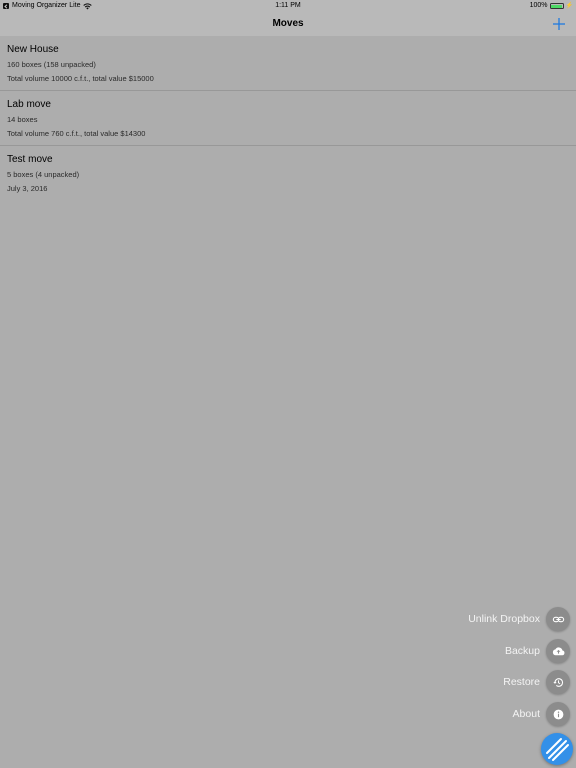 Image resolution: width=576 pixels, height=768 pixels. I want to click on main-fab-button, so click(557, 749).